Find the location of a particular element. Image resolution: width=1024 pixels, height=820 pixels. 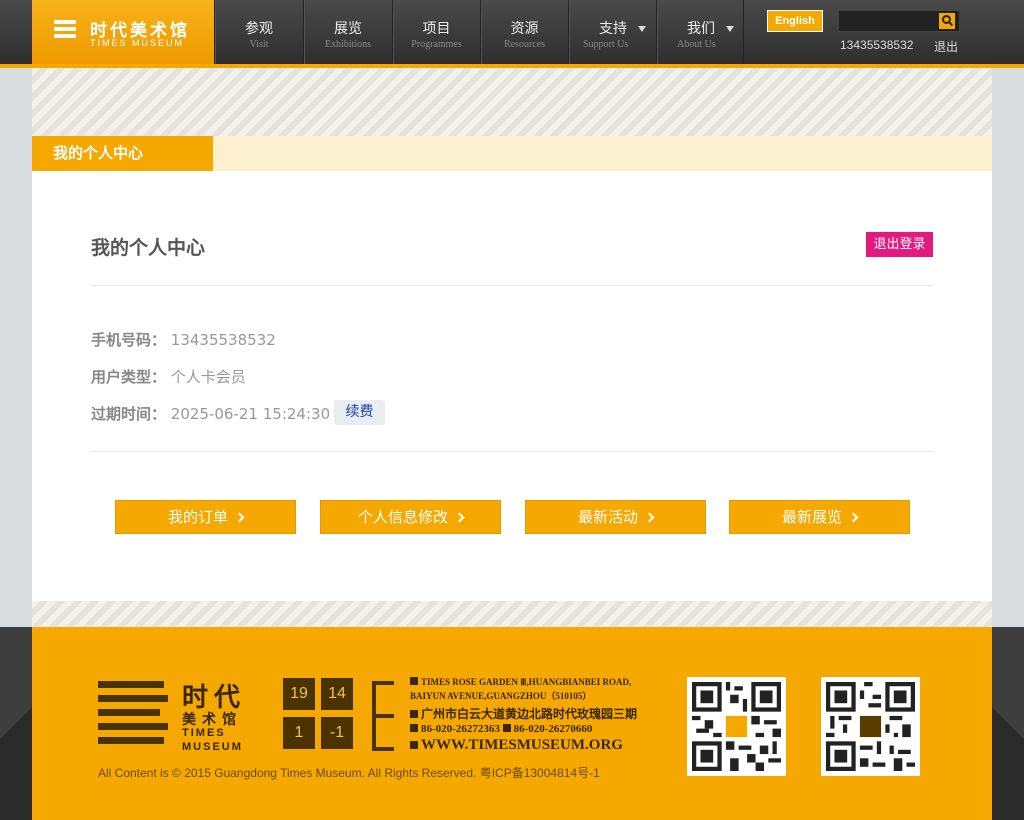

address-text: BAIYUN AVENUE,GUANGZHOU（510105） is located at coordinates (501, 696).